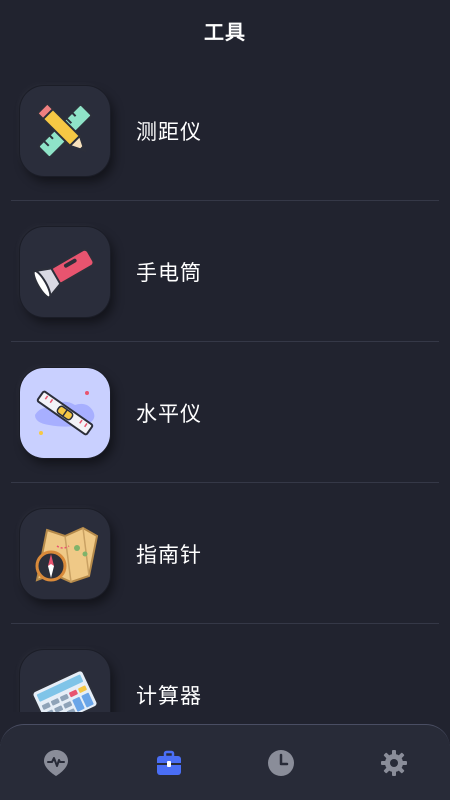 The height and width of the screenshot is (800, 450). What do you see at coordinates (65, 680) in the screenshot?
I see `calculator-icon` at bounding box center [65, 680].